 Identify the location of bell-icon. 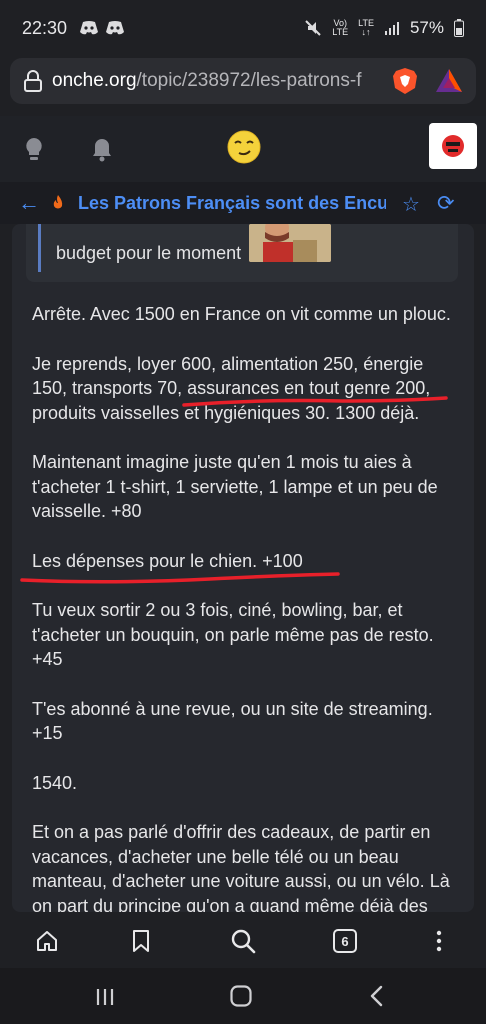
(102, 149).